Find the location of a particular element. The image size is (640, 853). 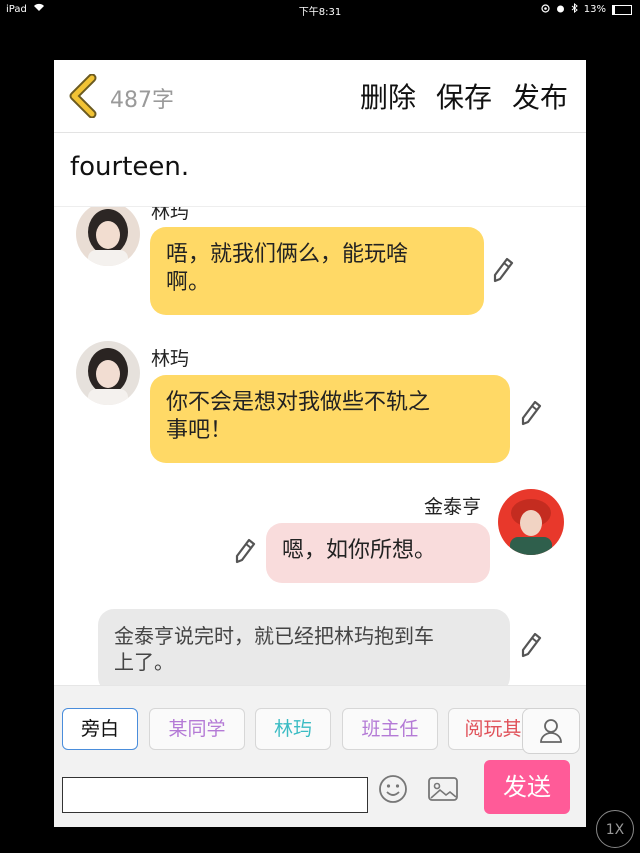

role-classmate: 某同学 is located at coordinates (197, 729).